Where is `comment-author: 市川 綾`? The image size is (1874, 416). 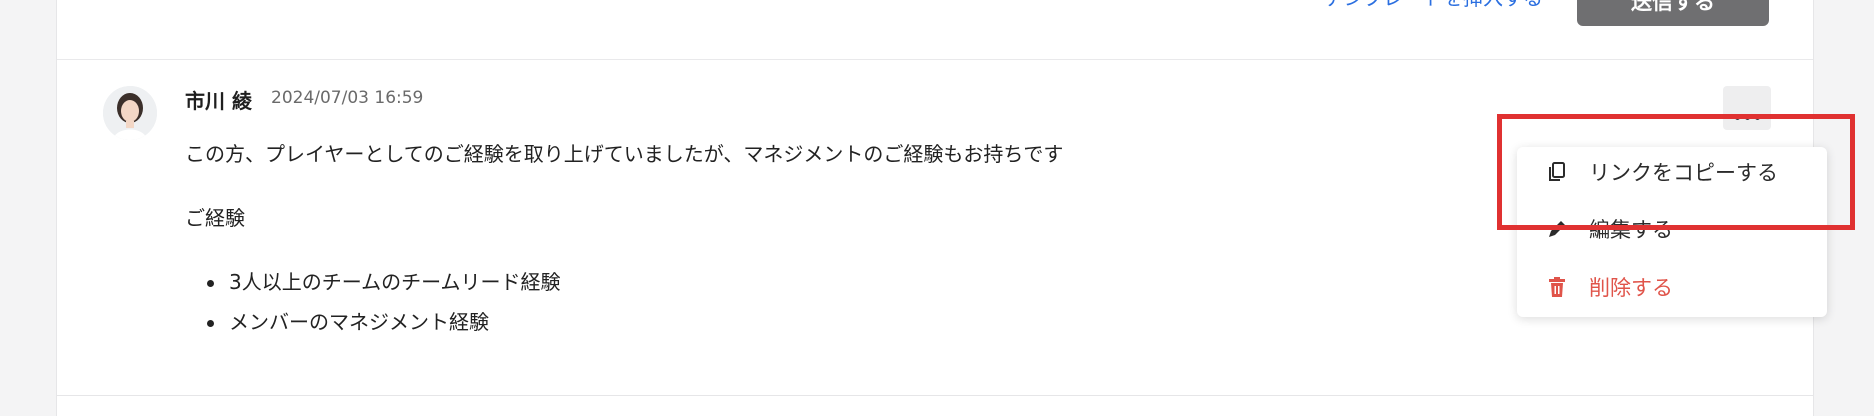 comment-author: 市川 綾 is located at coordinates (218, 101).